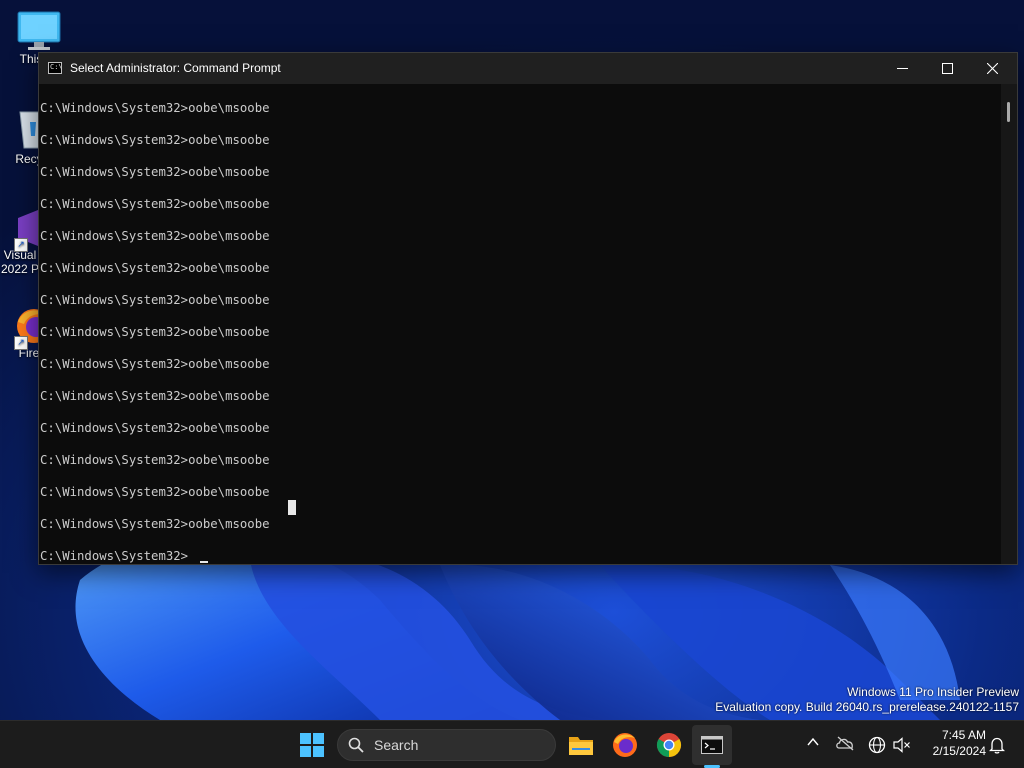 The width and height of the screenshot is (1024, 768). I want to click on taskbar-file-explorer, so click(581, 745).